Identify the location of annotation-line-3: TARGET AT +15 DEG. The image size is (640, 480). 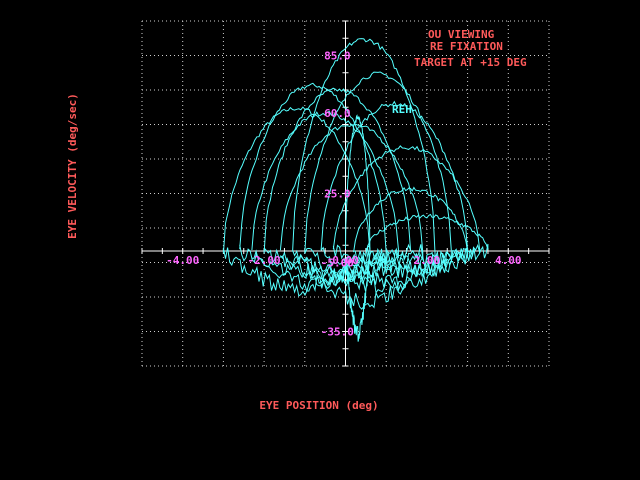
(470, 62).